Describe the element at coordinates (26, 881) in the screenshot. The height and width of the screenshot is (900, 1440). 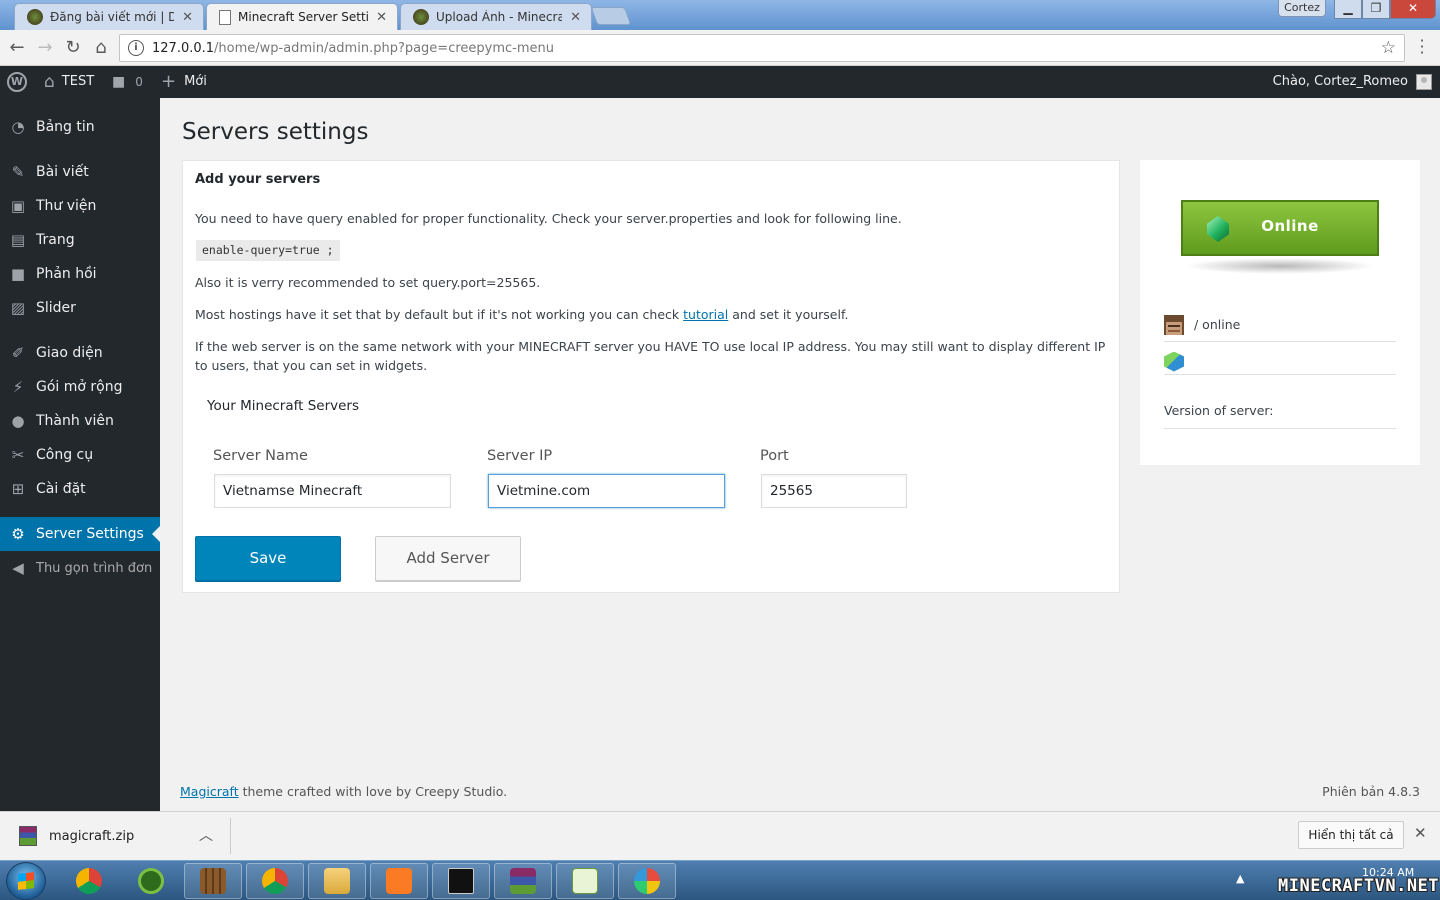
I see `start-button` at that location.